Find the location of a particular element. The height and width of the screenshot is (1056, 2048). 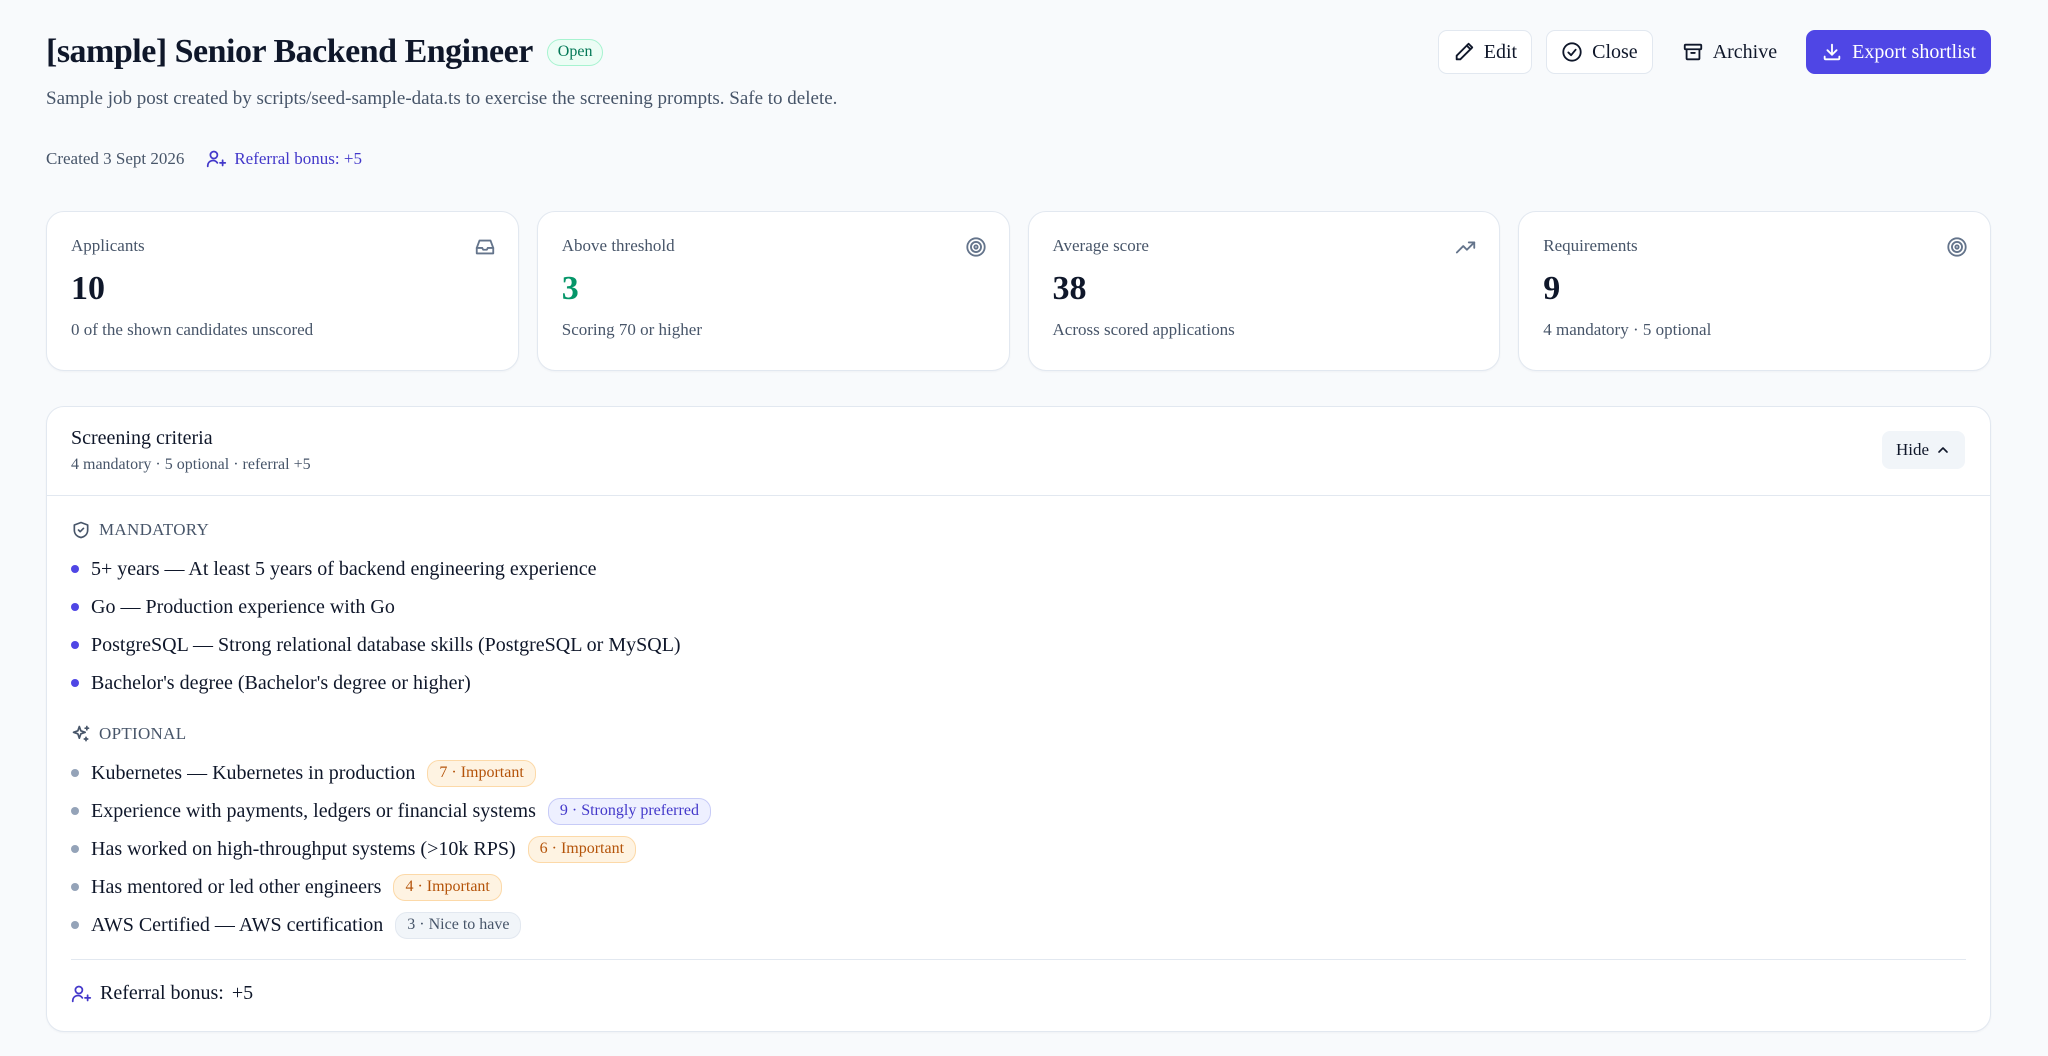

stat-card-requirements: Requirements 9 4 mandatory · 5 optional is located at coordinates (1754, 291).